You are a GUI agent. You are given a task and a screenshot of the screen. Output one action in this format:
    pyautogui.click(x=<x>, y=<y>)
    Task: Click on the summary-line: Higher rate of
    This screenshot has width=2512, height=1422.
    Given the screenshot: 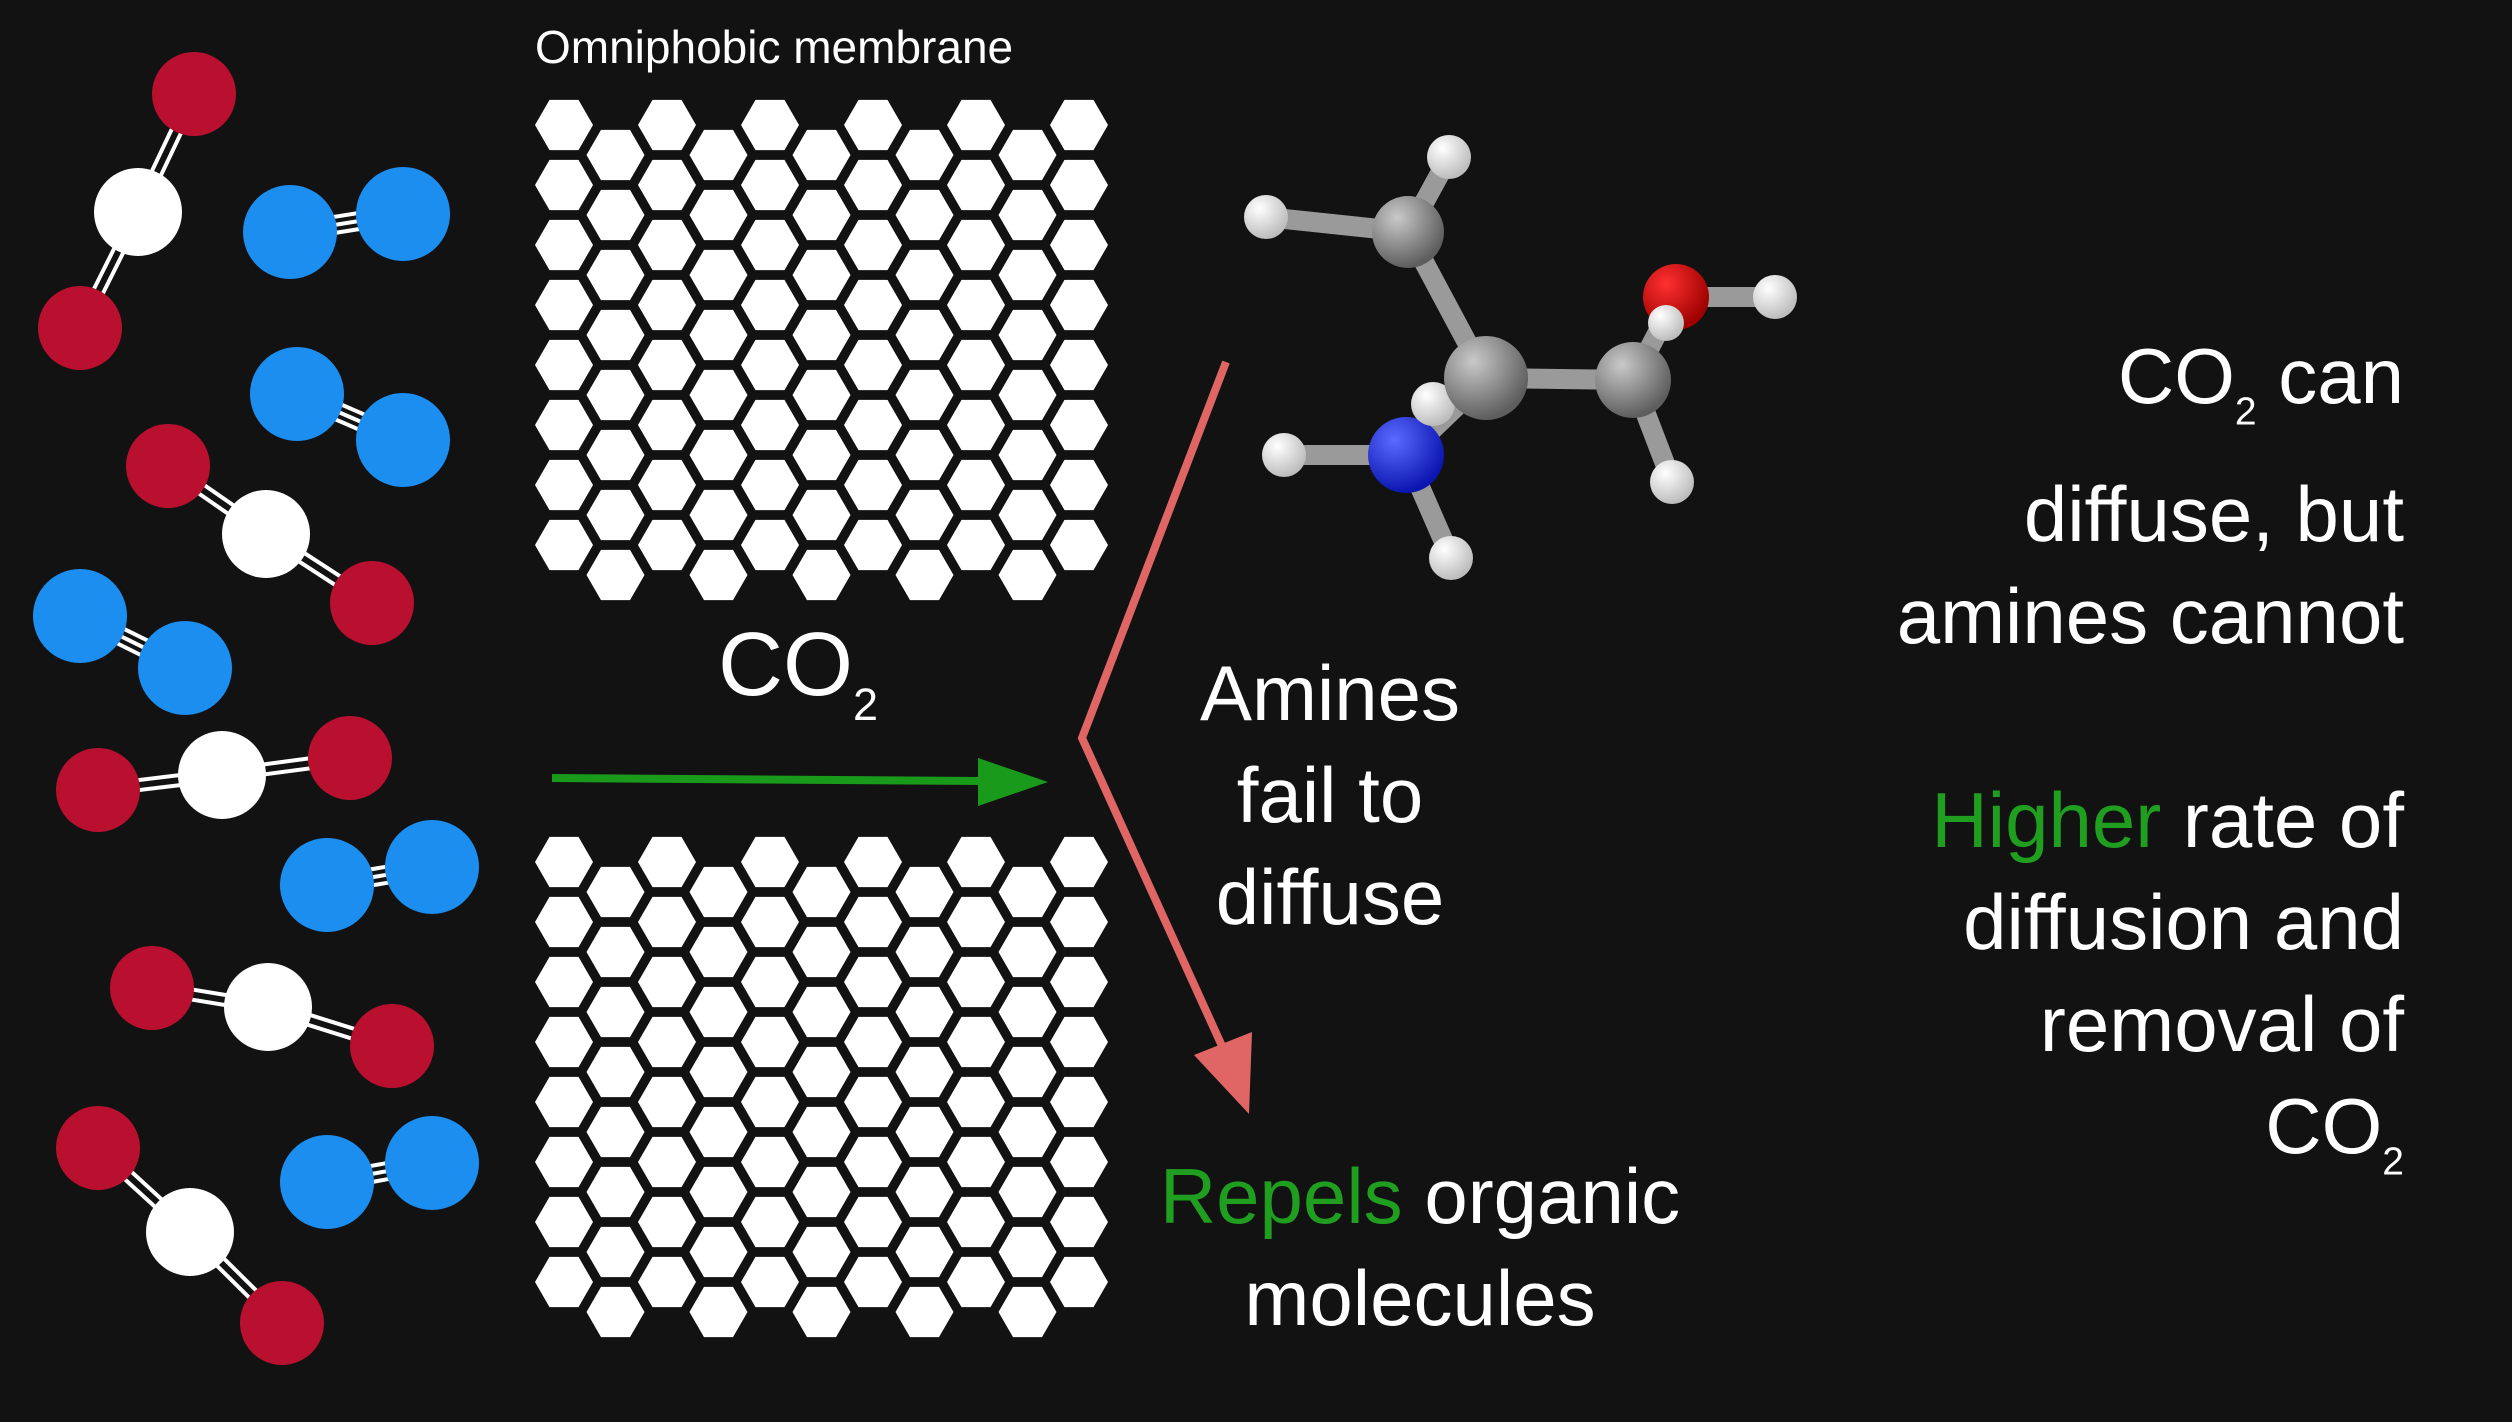 What is the action you would take?
    pyautogui.click(x=2167, y=820)
    